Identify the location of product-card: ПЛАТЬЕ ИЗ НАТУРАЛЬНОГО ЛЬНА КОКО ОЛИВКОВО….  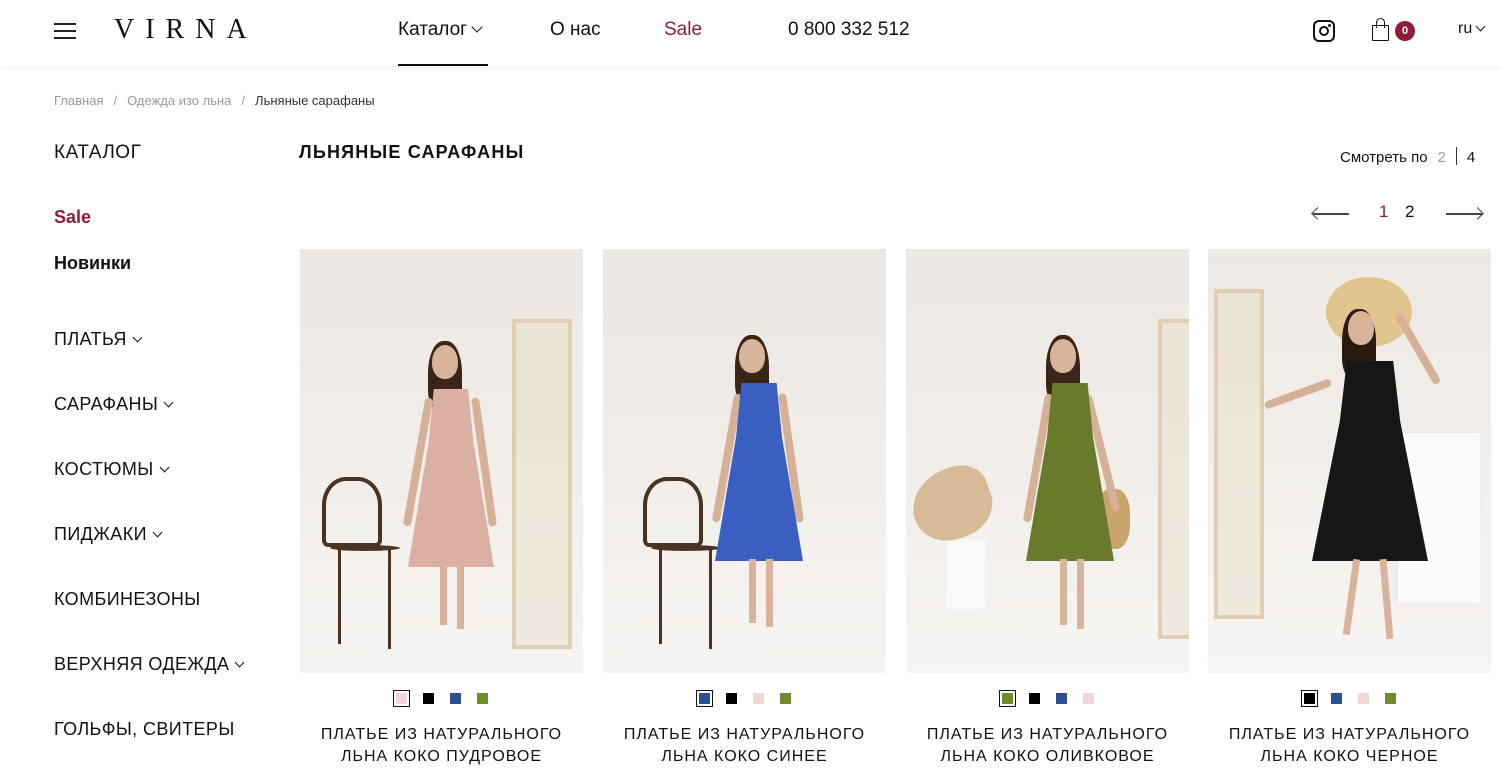
(1047, 507).